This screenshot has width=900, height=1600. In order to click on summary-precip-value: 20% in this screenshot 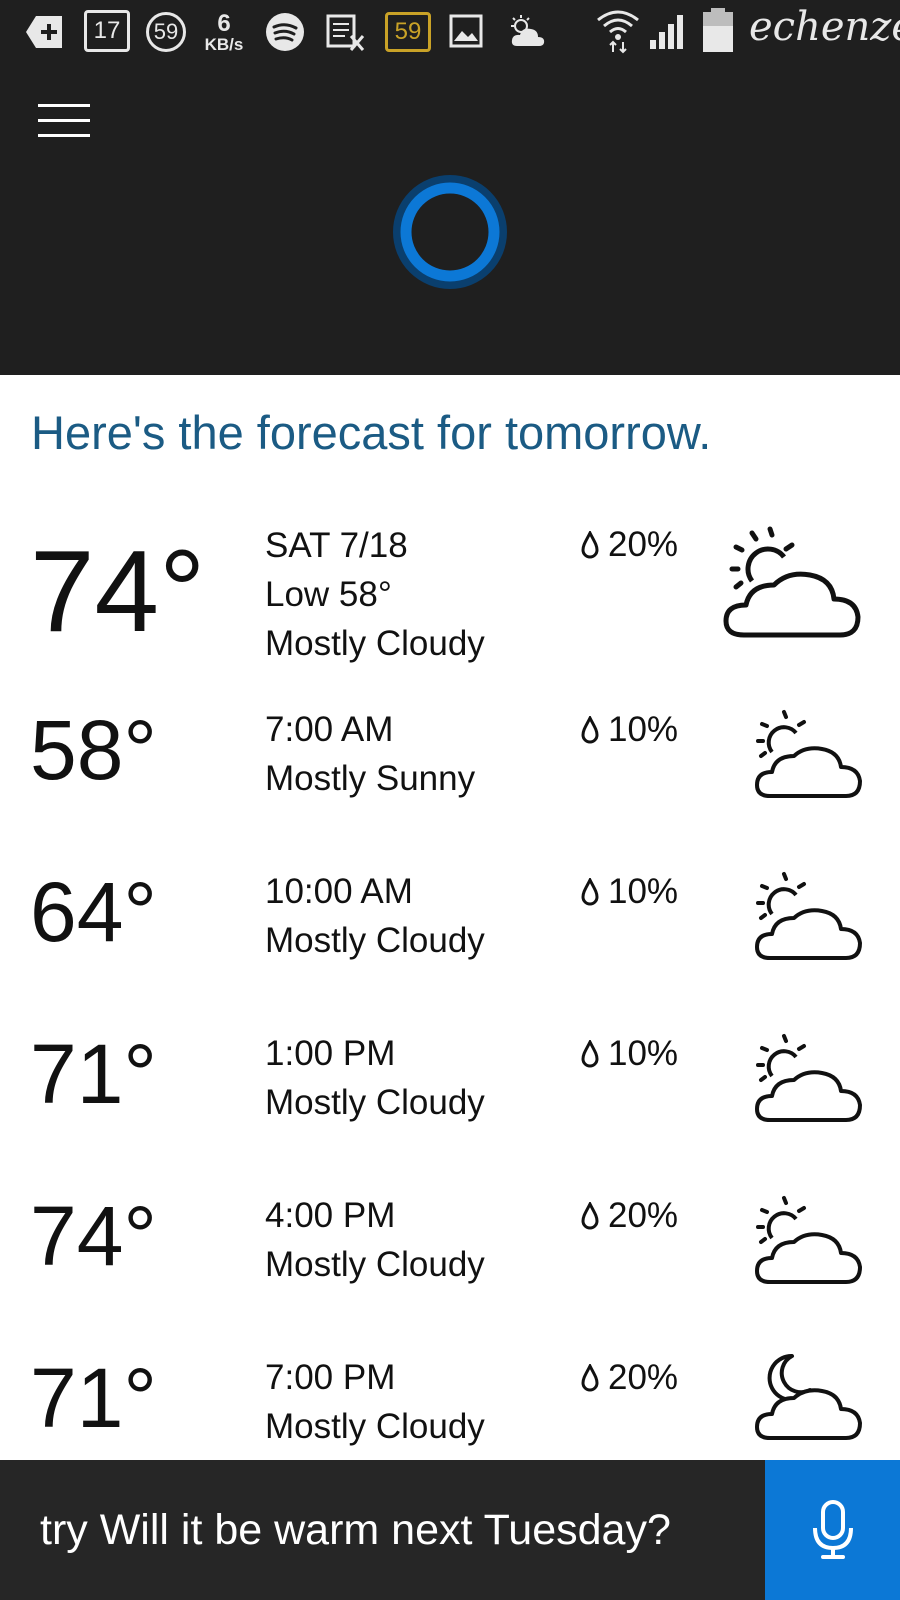, I will do `click(643, 544)`.